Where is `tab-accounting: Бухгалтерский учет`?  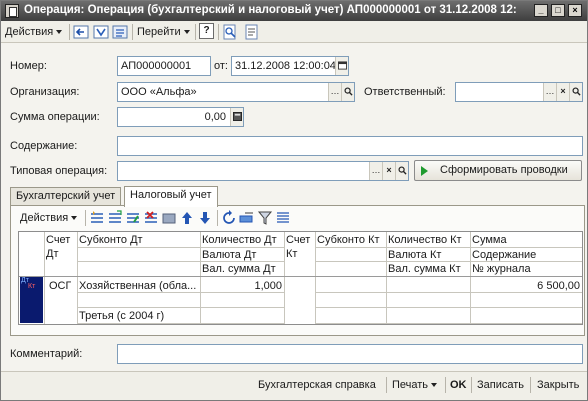 tab-accounting: Бухгалтерский учет is located at coordinates (66, 196).